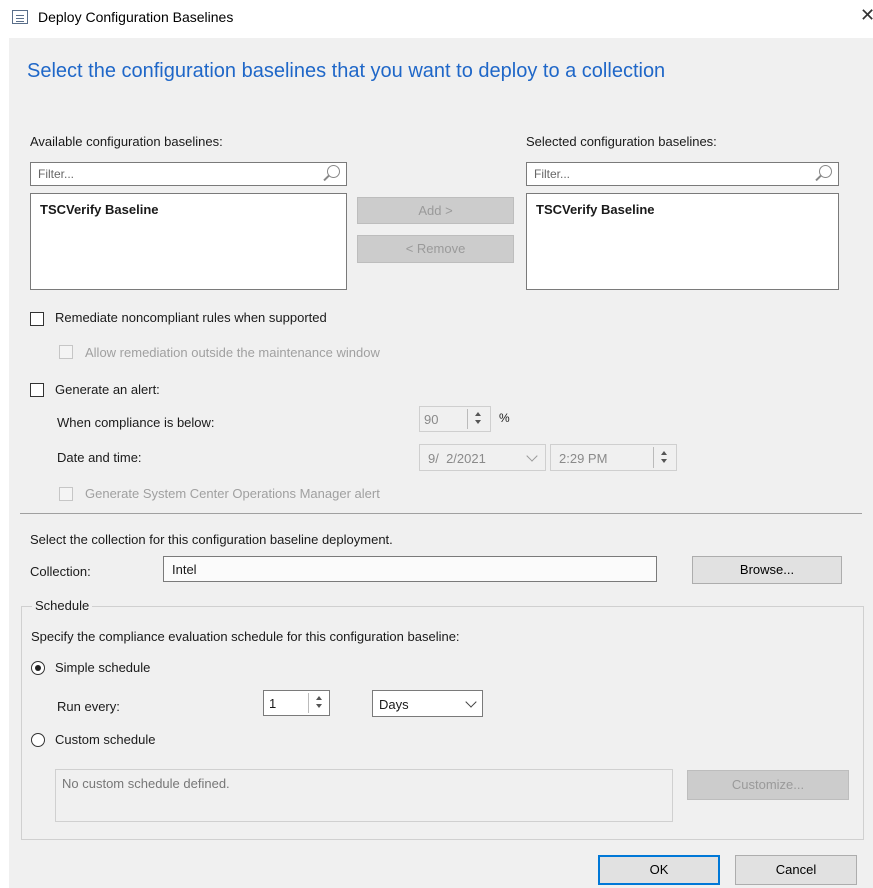 This screenshot has width=873, height=888. What do you see at coordinates (188, 241) in the screenshot?
I see `available-baselines-list: TSCVerify Baseline` at bounding box center [188, 241].